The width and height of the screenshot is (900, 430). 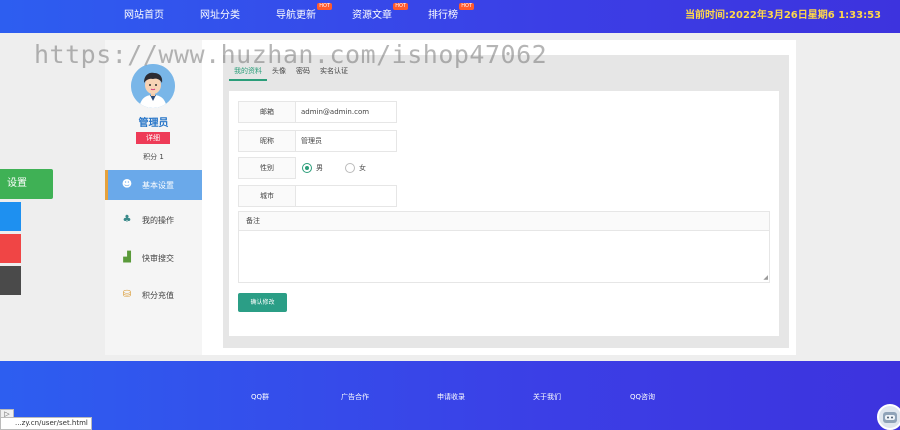 I want to click on gift-icon: ♣, so click(x=127, y=219).